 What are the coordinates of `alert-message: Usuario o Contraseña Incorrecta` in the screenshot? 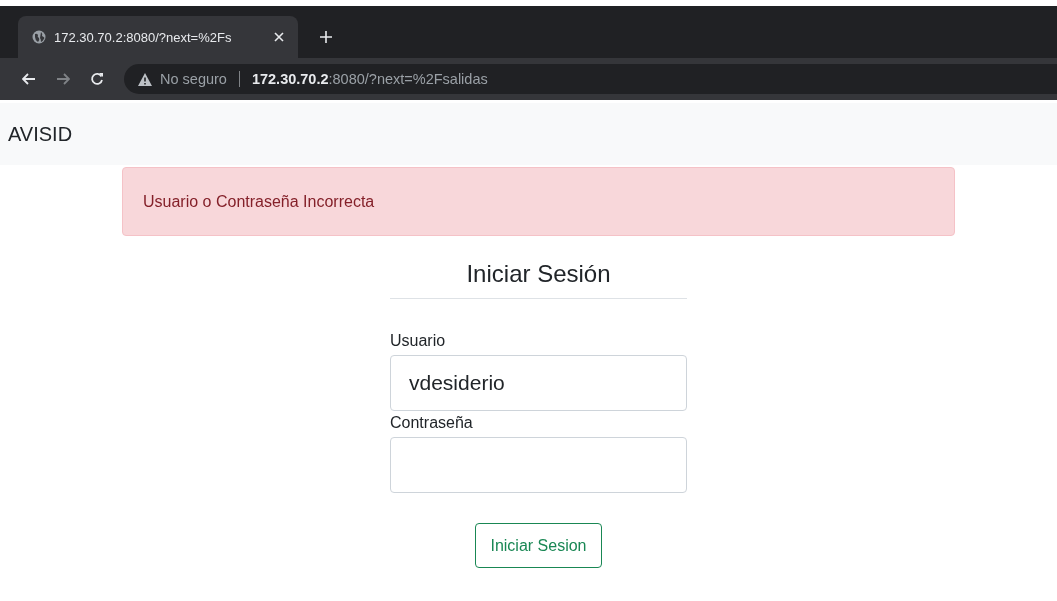 It's located at (259, 201).